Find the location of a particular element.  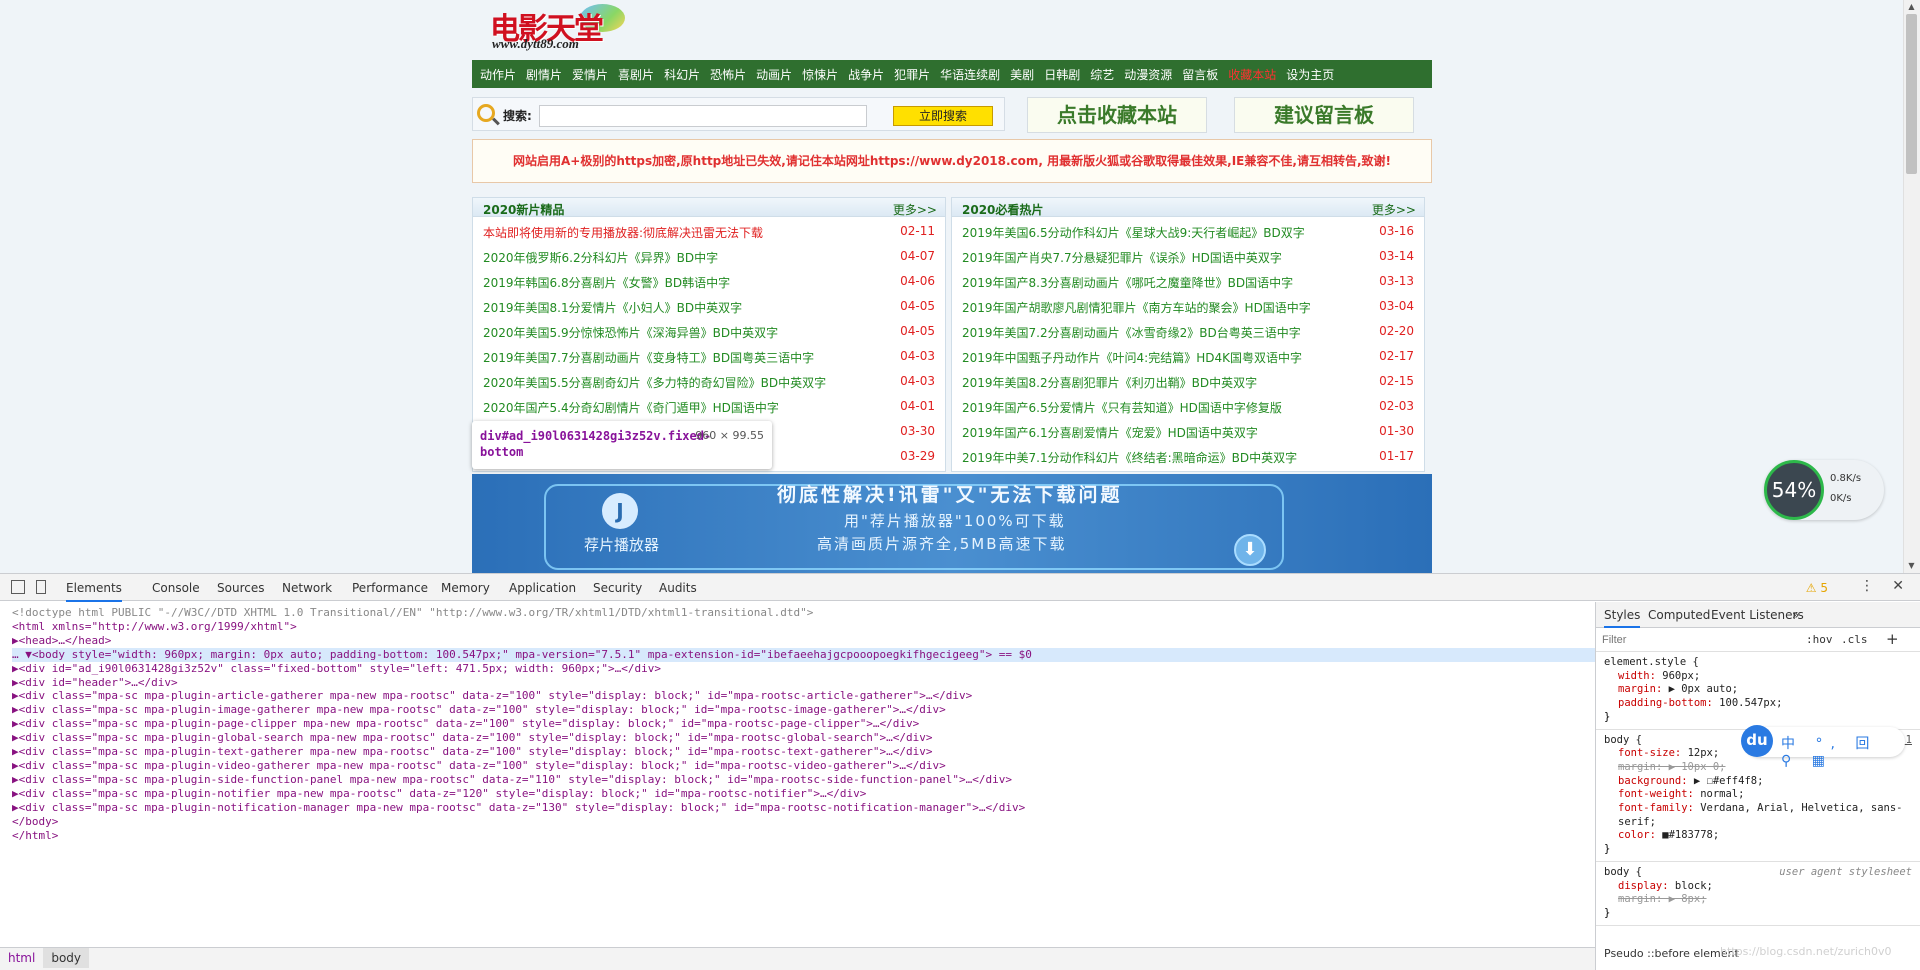

css-property-value: 12px; is located at coordinates (1704, 753).